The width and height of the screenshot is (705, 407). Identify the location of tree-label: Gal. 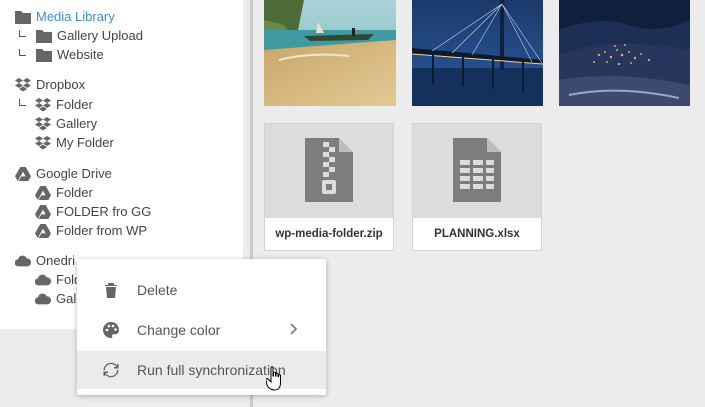
(66, 298).